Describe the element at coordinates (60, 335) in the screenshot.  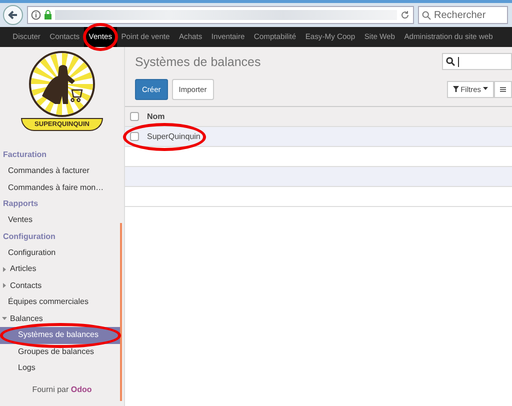
I see `sidebar-item: Systèmes de balances` at that location.